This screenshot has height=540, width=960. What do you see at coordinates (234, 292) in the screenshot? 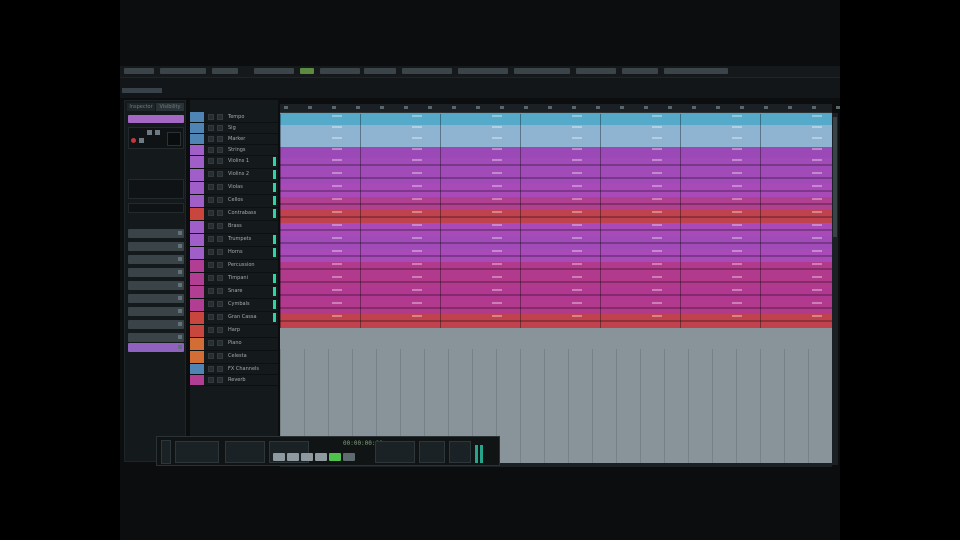
I see `track-row: Snare` at bounding box center [234, 292].